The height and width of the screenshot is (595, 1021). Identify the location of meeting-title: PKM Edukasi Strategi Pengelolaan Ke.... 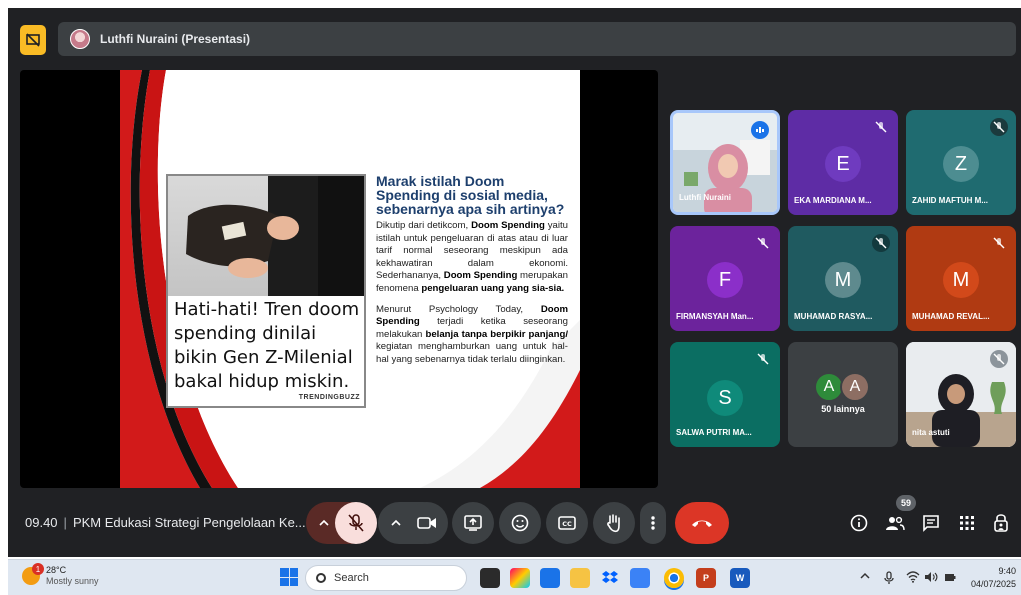
(189, 522).